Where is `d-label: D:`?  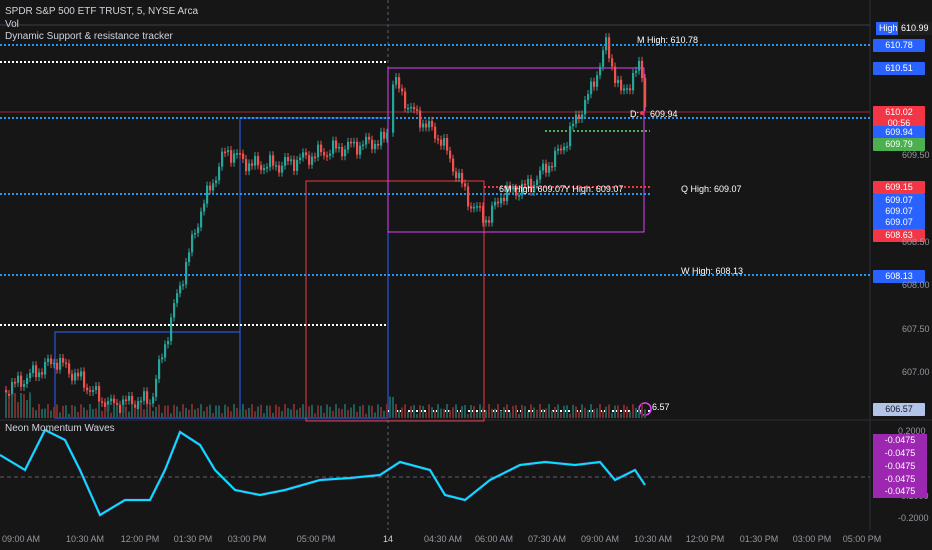
d-label: D: is located at coordinates (634, 114).